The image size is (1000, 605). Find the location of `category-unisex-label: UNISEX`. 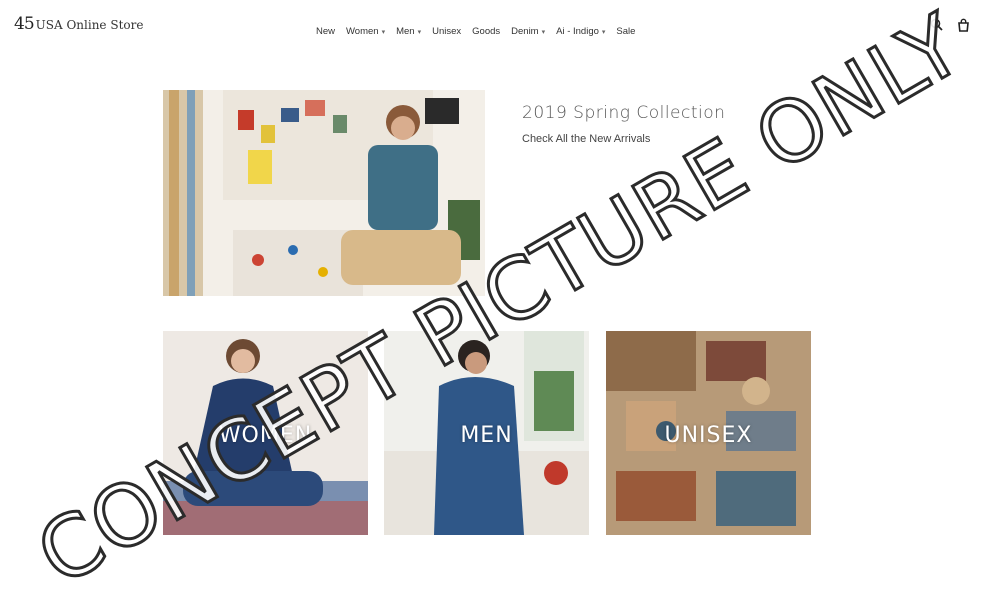

category-unisex-label: UNISEX is located at coordinates (708, 435).